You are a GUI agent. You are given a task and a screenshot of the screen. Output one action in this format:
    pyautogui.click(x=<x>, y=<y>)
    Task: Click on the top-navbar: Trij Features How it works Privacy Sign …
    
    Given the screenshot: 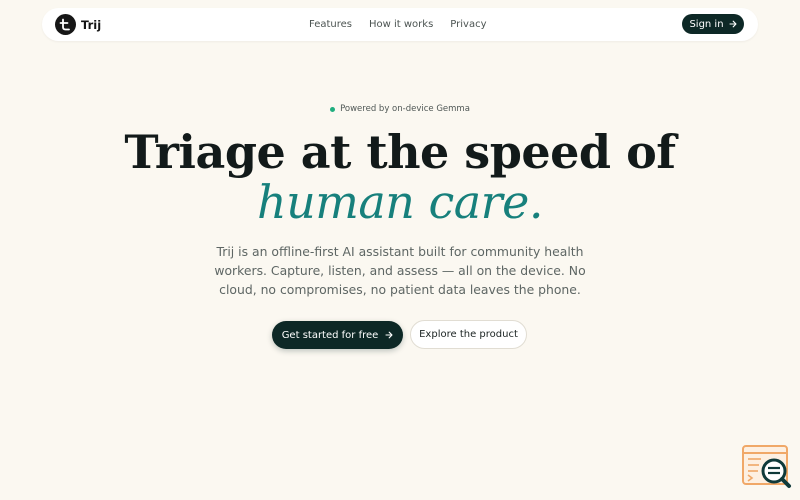 What is the action you would take?
    pyautogui.click(x=400, y=24)
    